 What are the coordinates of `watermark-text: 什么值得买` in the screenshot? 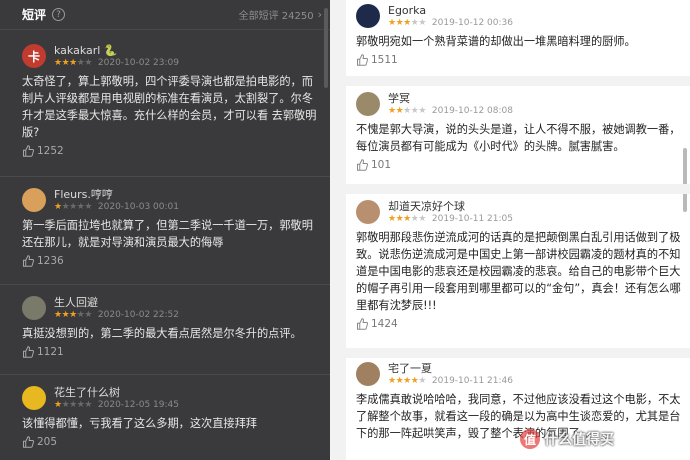 It's located at (579, 440).